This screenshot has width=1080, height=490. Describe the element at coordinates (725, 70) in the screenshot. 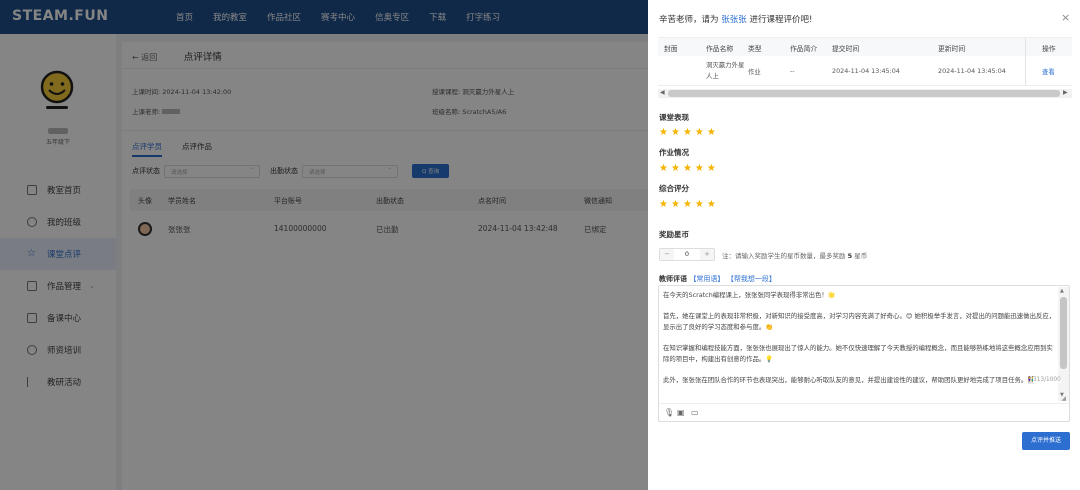

I see `work-name: 洞灭赢力外星人上` at that location.